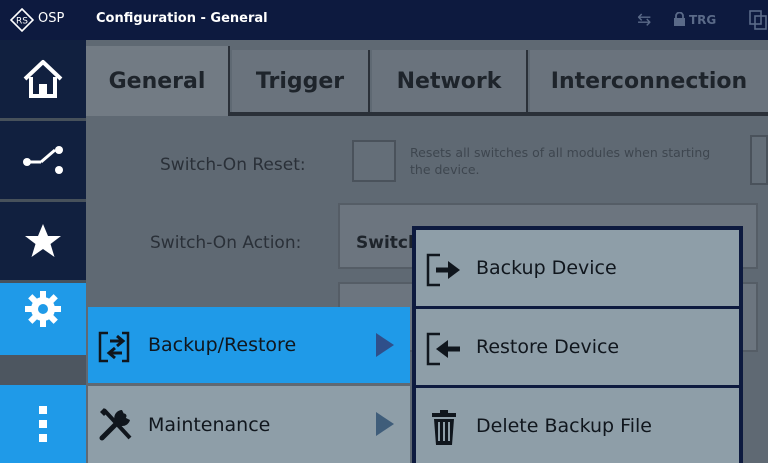  I want to click on sidebar-item-more, so click(43, 424).